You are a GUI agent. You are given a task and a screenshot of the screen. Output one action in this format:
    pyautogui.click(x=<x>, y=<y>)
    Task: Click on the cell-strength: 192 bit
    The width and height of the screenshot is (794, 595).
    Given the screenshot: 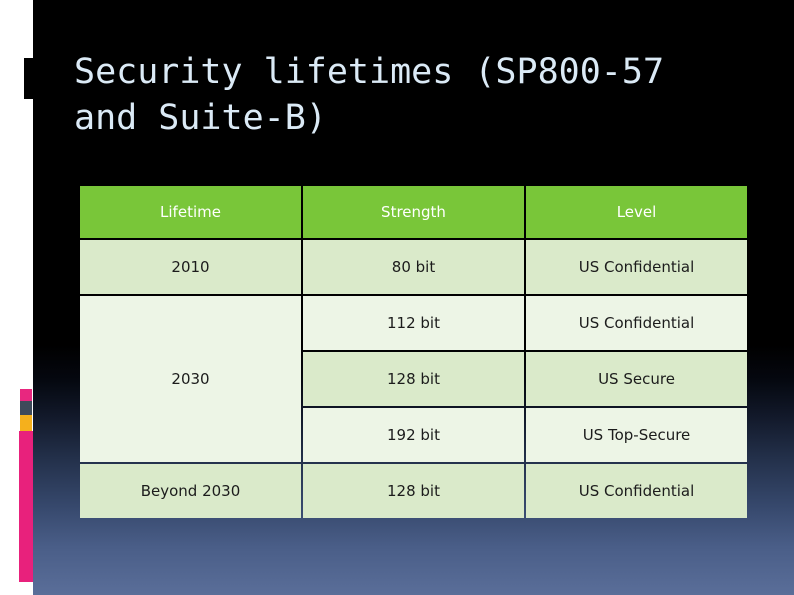 What is the action you would take?
    pyautogui.click(x=413, y=435)
    